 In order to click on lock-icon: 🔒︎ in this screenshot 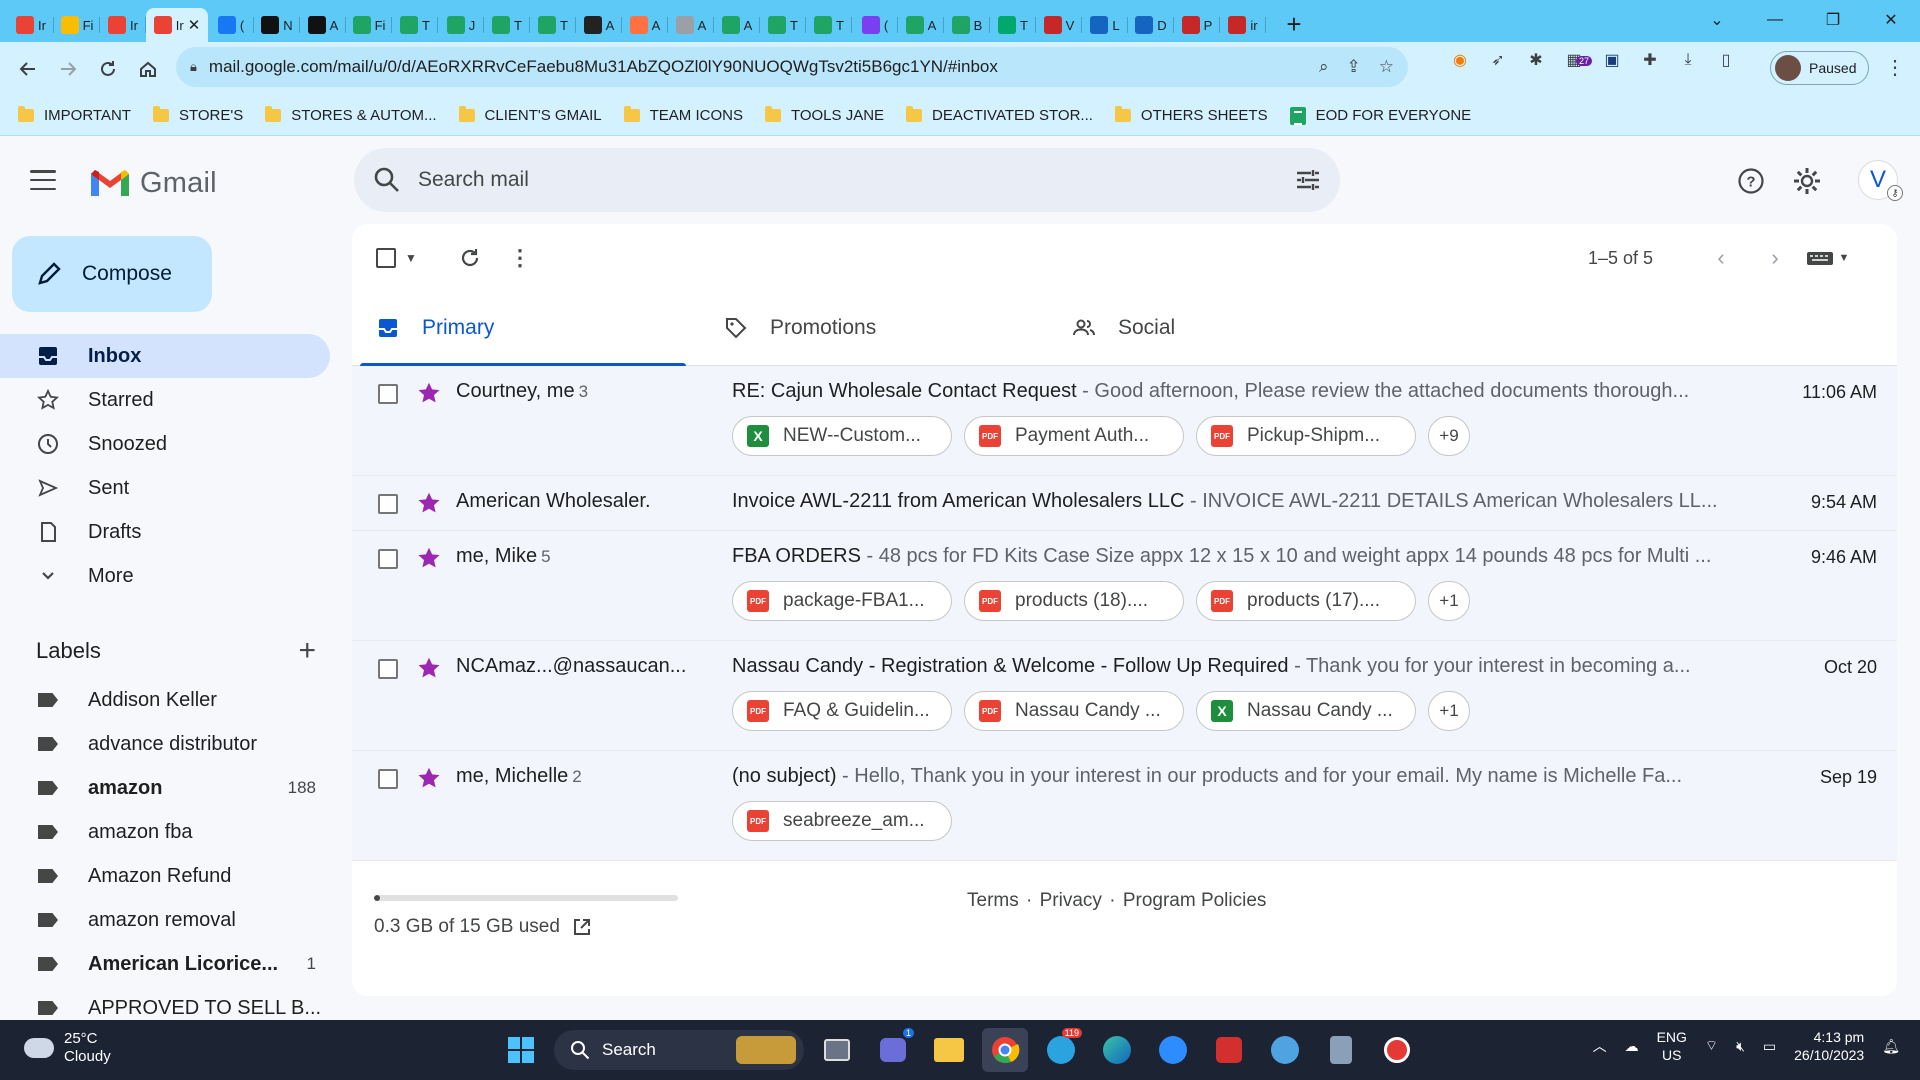, I will do `click(193, 67)`.